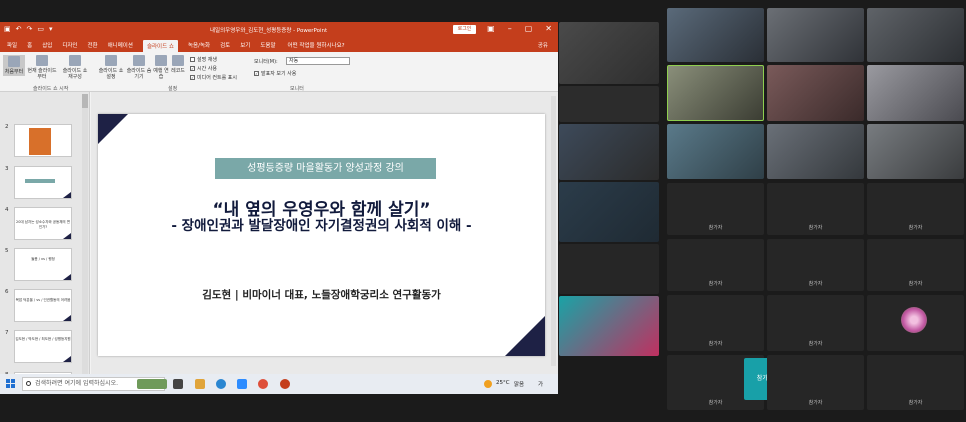 The height and width of the screenshot is (422, 966). Describe the element at coordinates (529, 28) in the screenshot. I see `maximize-icon: ▢` at that location.